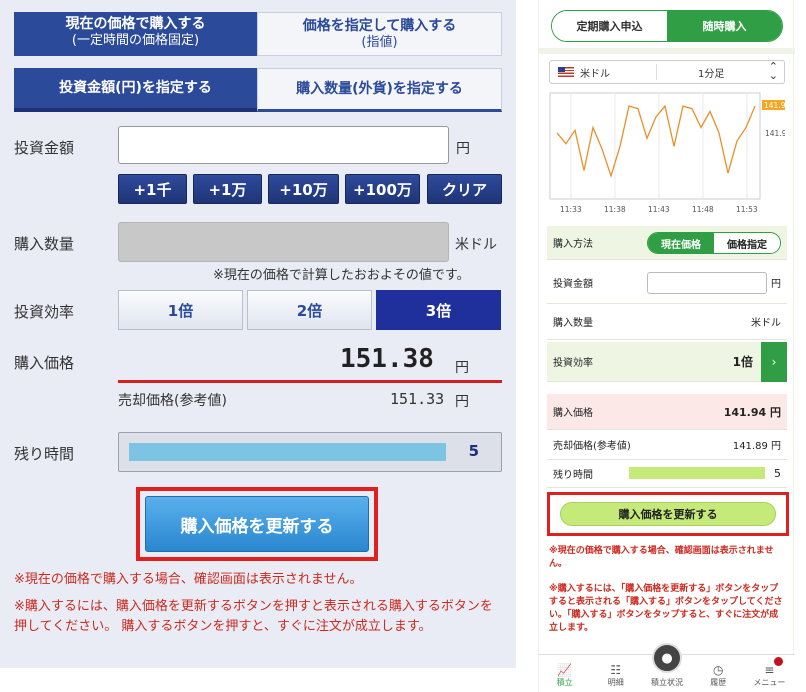 The image size is (806, 692). I want to click on menu-icon: ≡, so click(769, 670).